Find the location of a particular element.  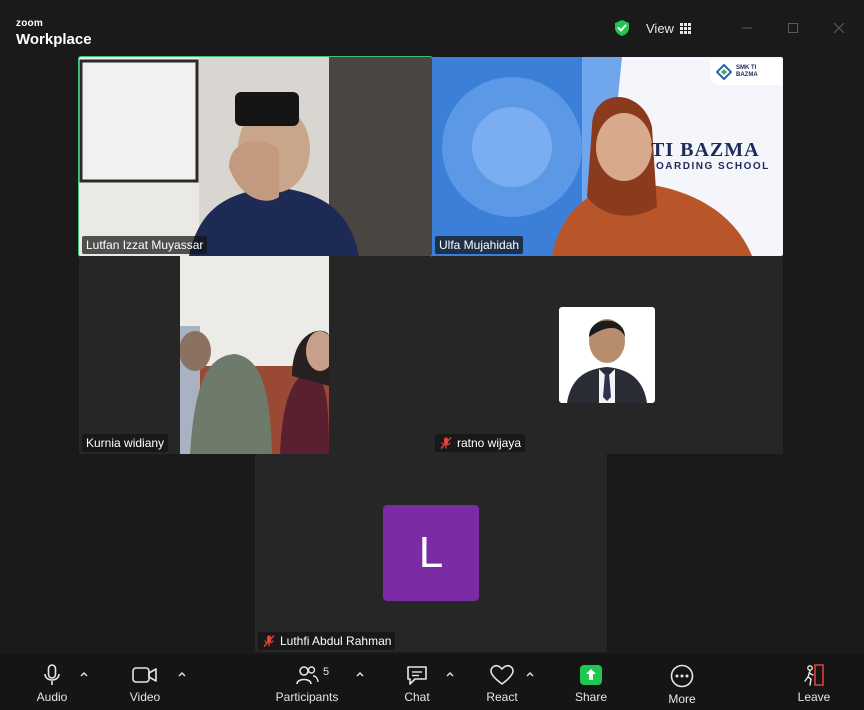

view-label: View is located at coordinates (660, 28).